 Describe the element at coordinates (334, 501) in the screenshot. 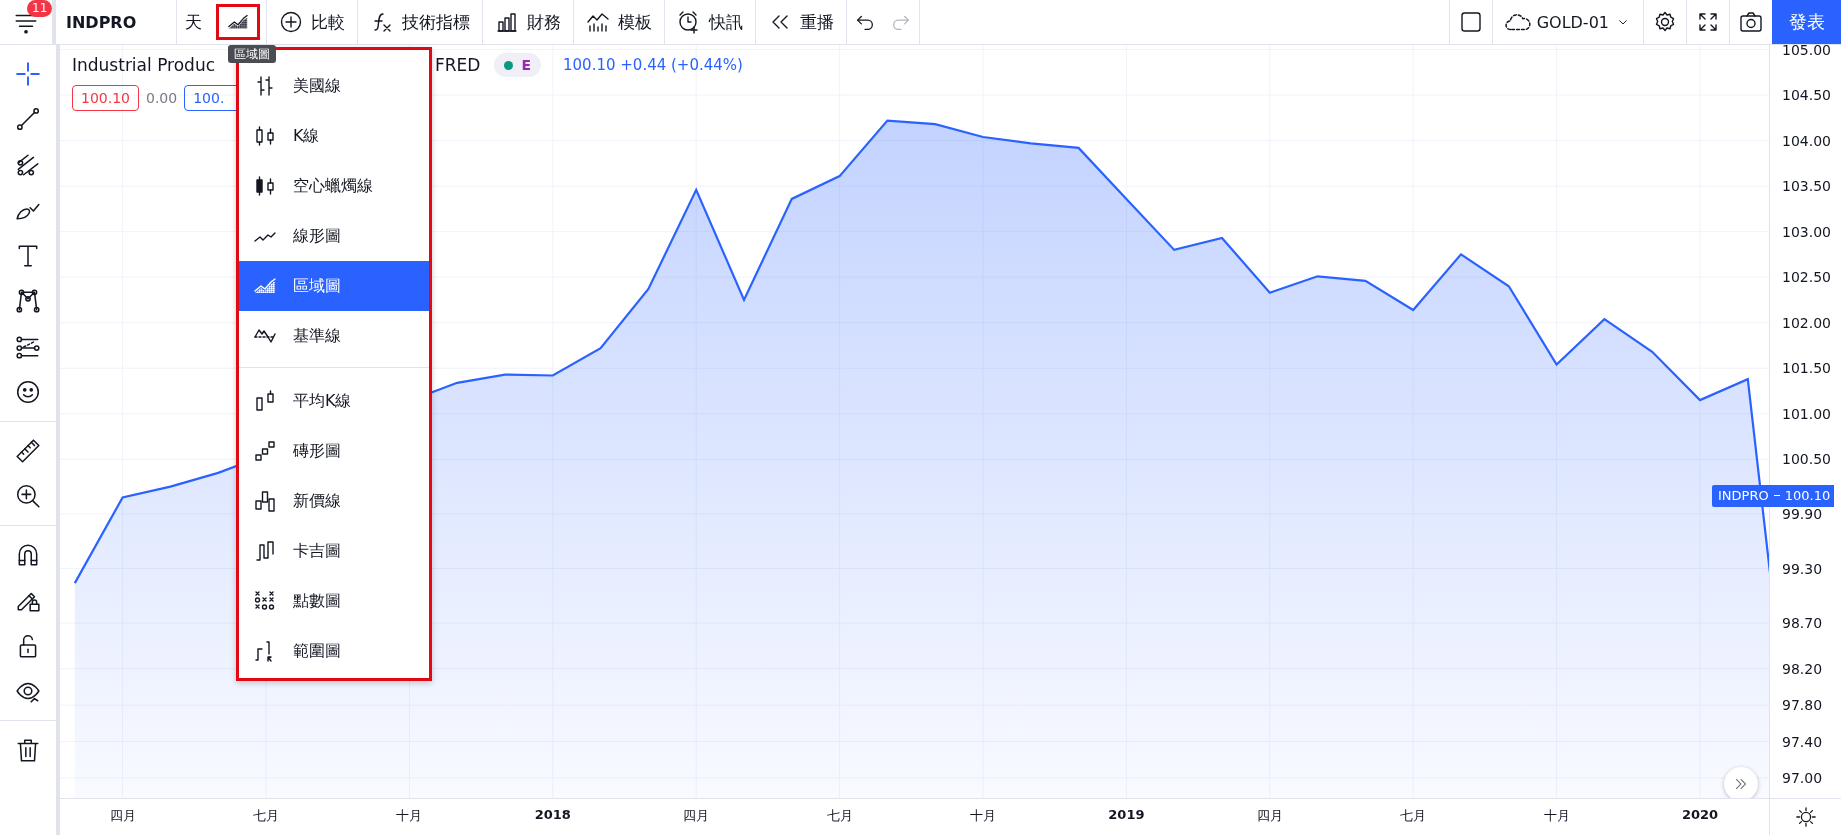

I see `menu-item: 新價線` at that location.